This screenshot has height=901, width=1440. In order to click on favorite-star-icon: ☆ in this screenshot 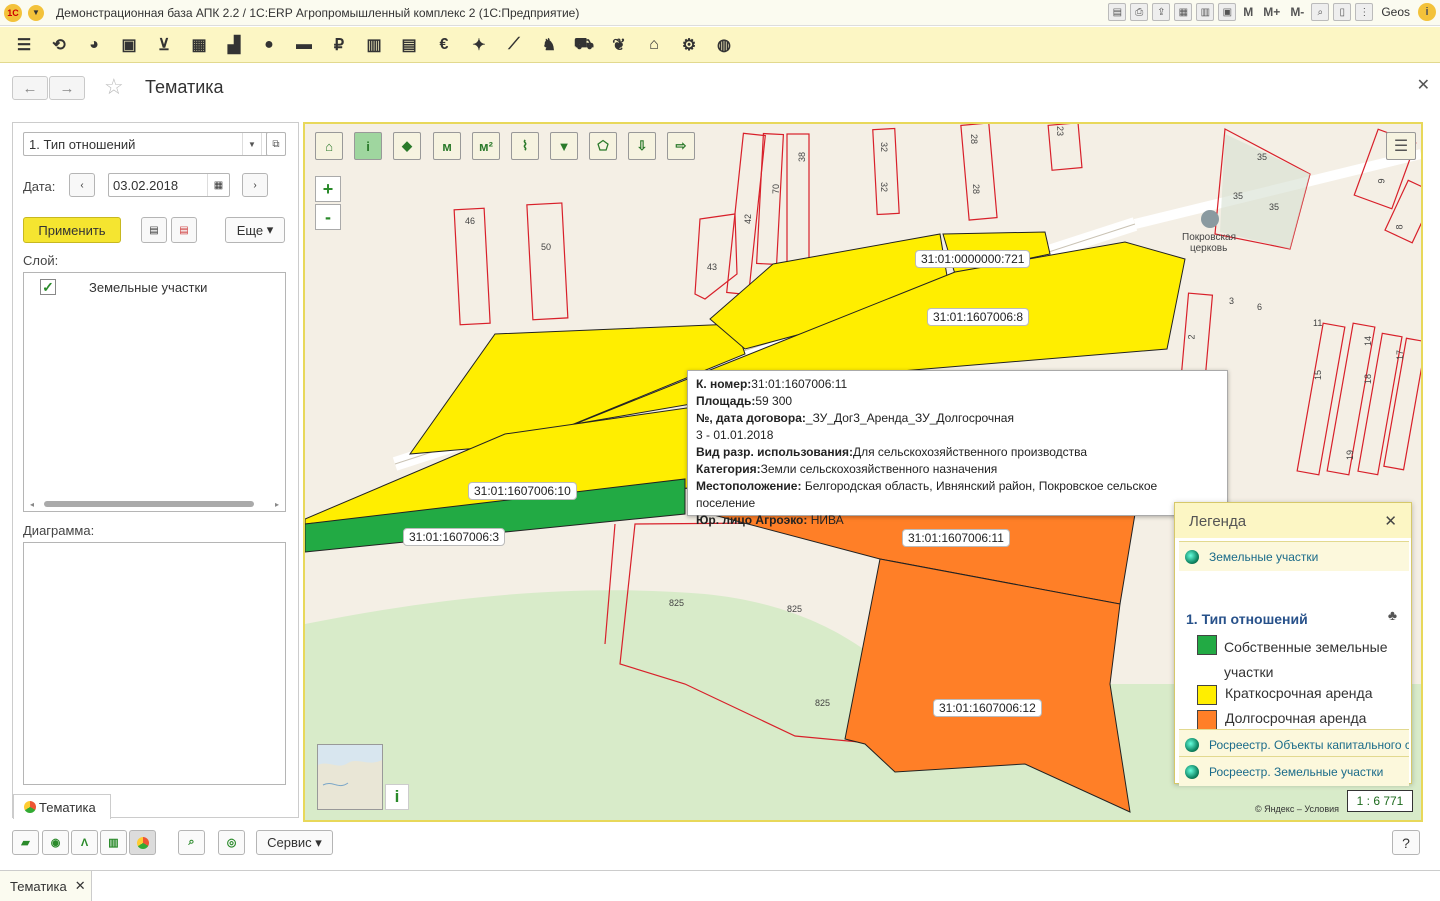, I will do `click(114, 87)`.